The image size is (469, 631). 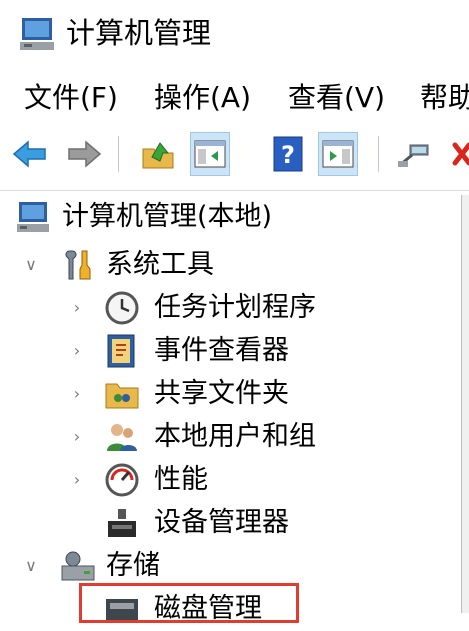 I want to click on tree-label: 设备管理器, so click(x=221, y=522).